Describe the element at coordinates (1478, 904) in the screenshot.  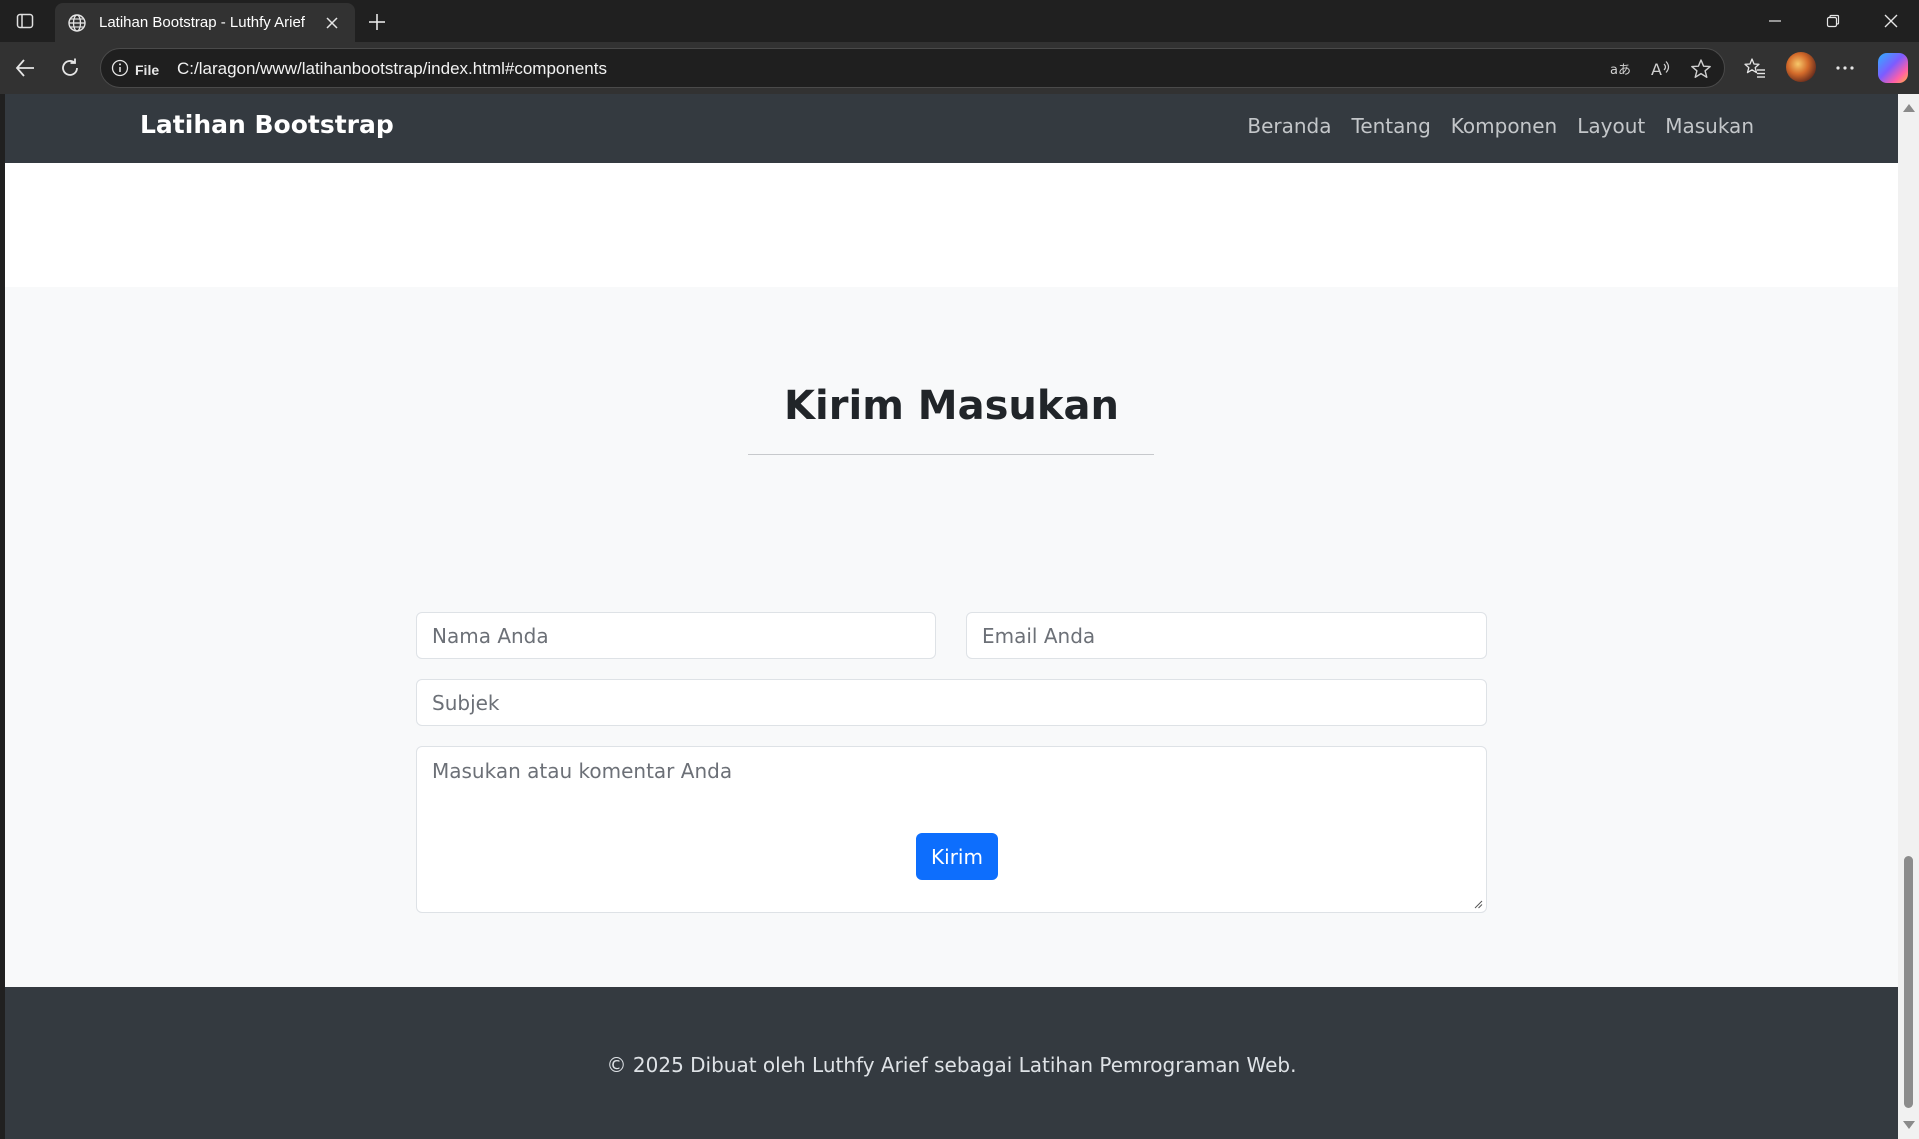
I see `resize-handle-icon` at that location.